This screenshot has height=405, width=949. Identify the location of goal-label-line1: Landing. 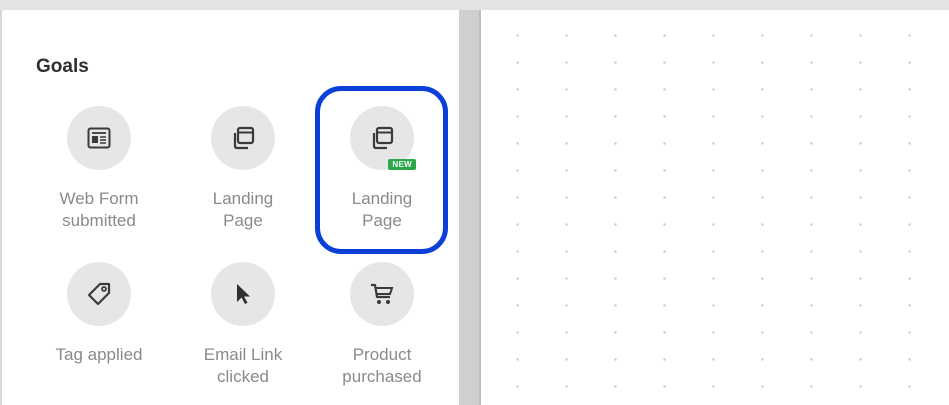
(243, 198).